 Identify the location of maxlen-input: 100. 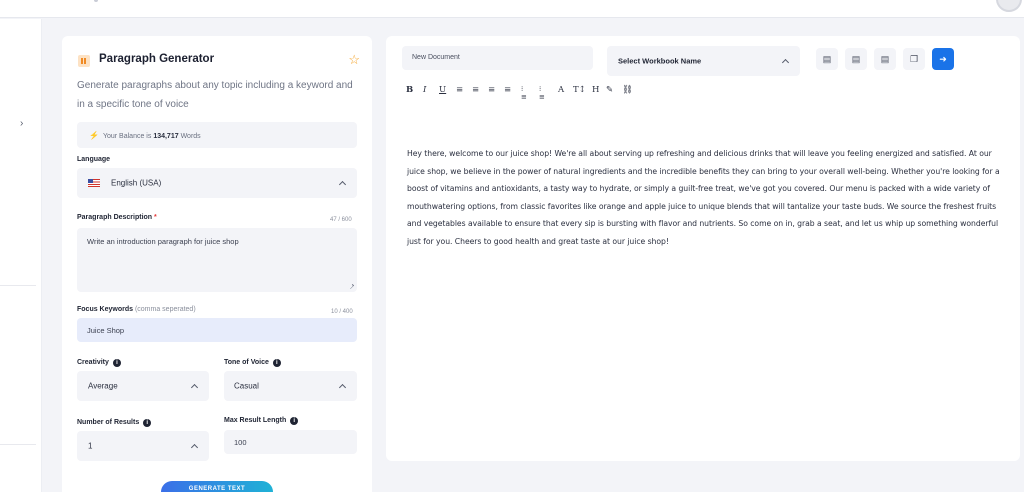
(290, 442).